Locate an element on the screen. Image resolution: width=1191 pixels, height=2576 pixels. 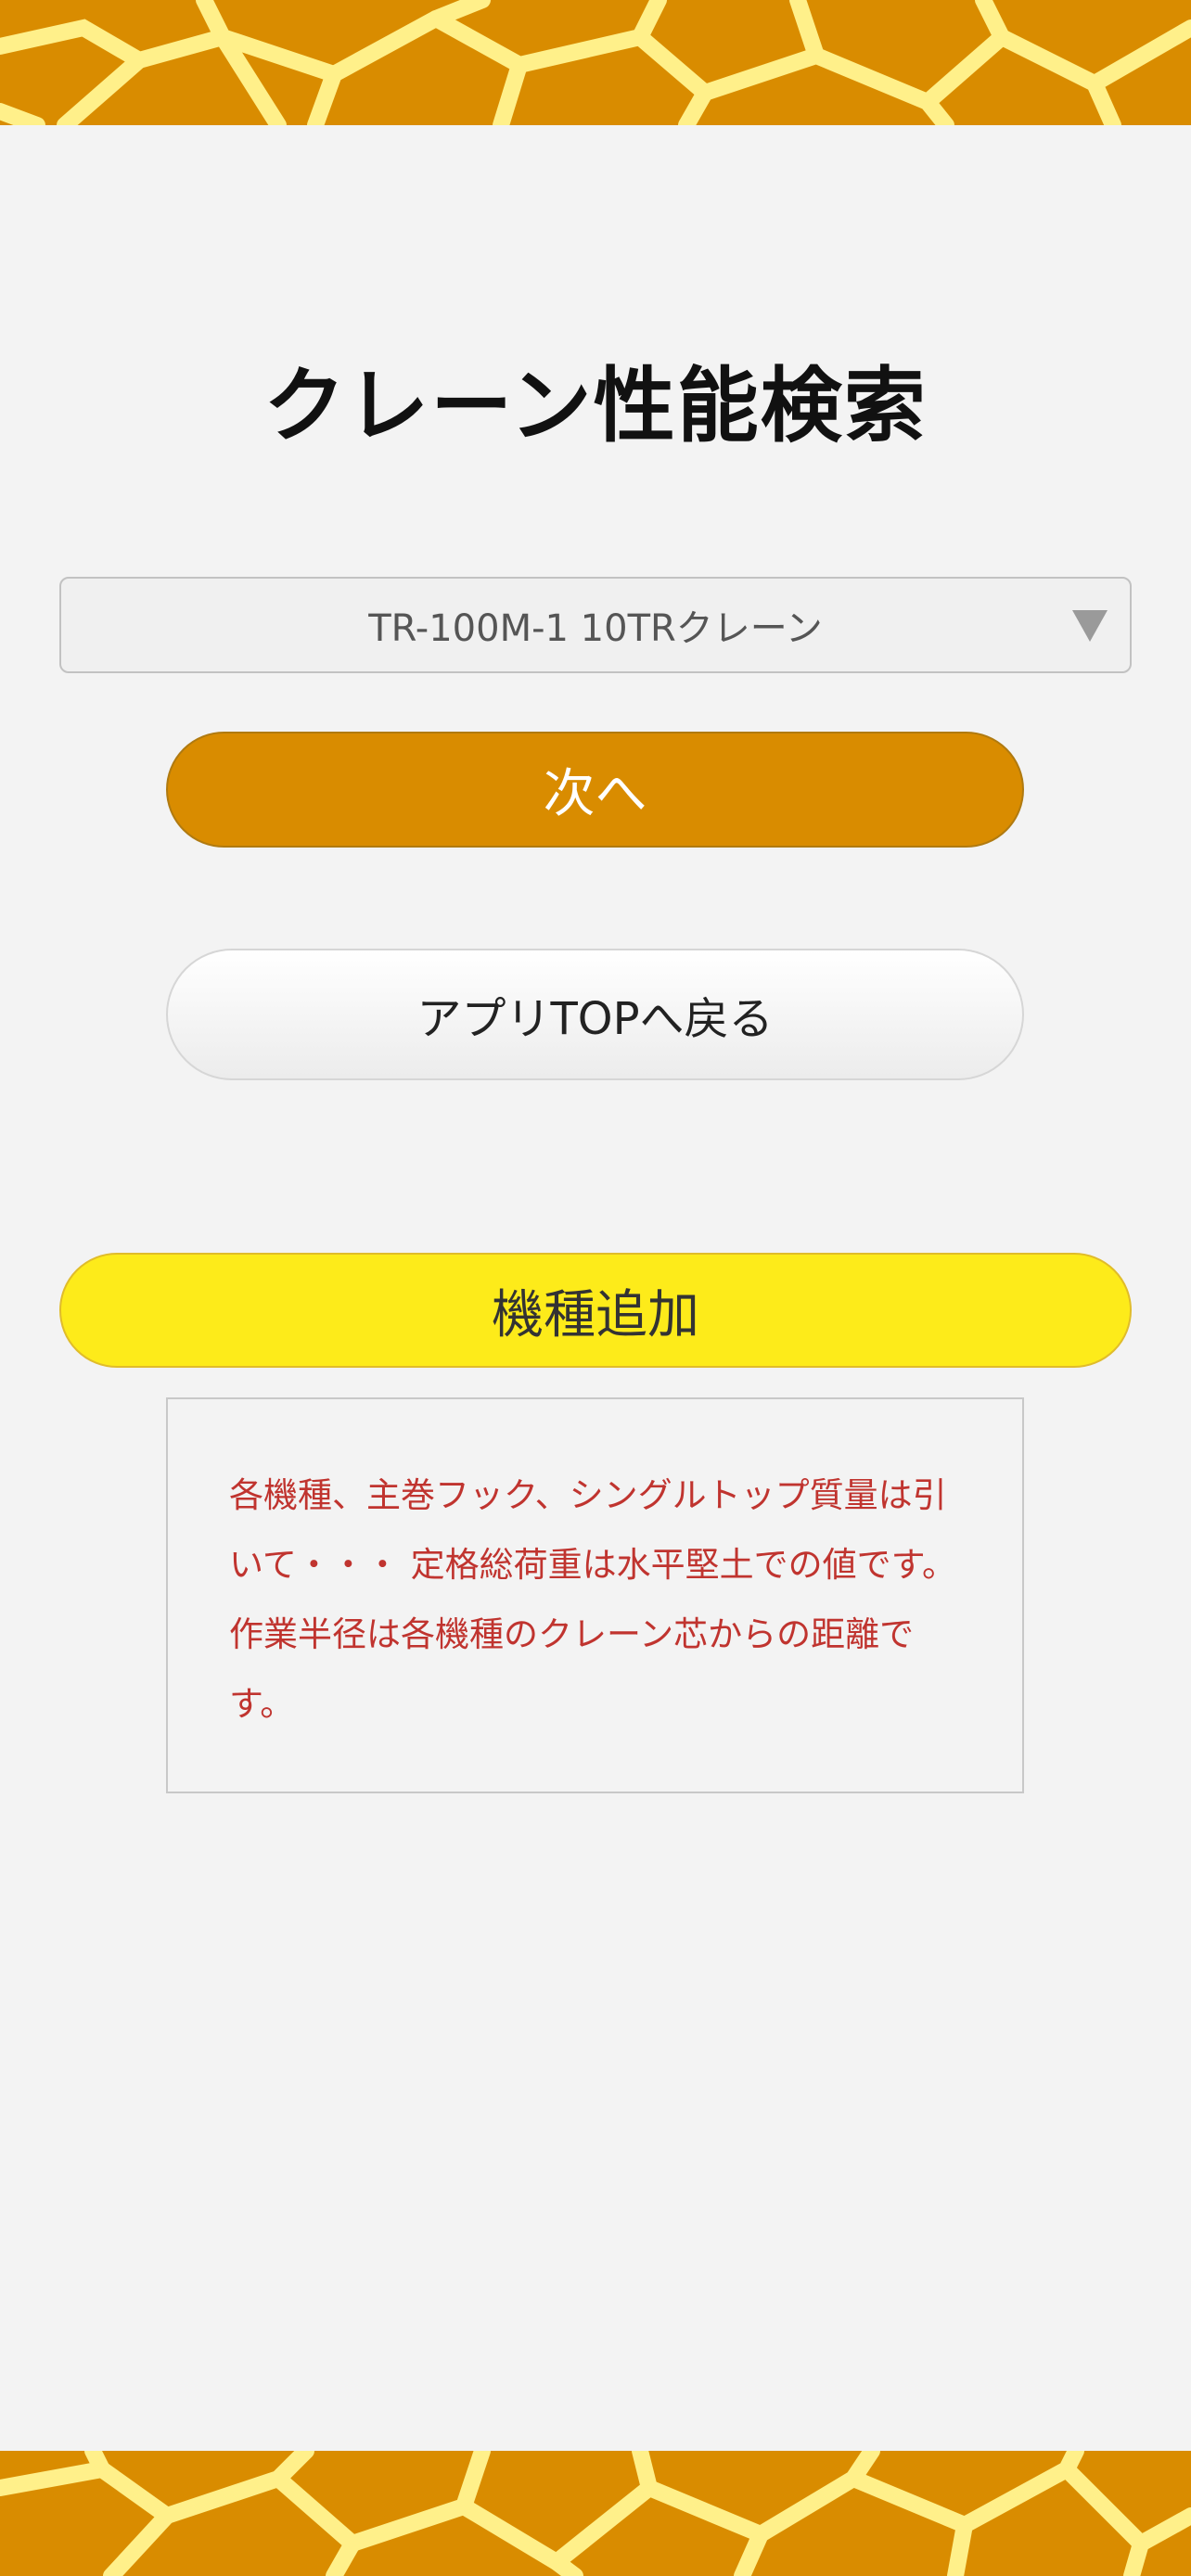
add-model-button: 機種追加 is located at coordinates (595, 1310).